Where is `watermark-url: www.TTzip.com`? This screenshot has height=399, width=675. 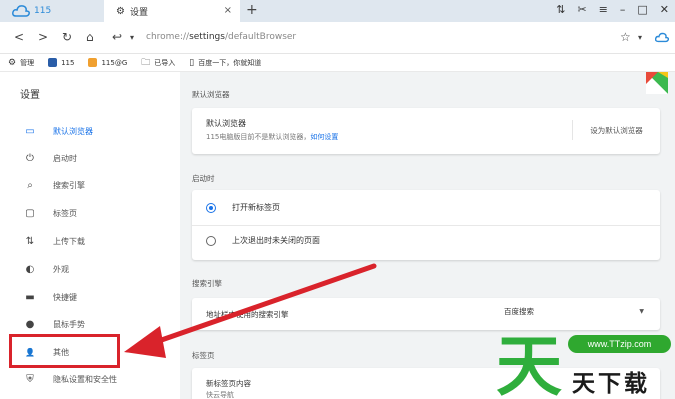
watermark-url: www.TTzip.com is located at coordinates (619, 344).